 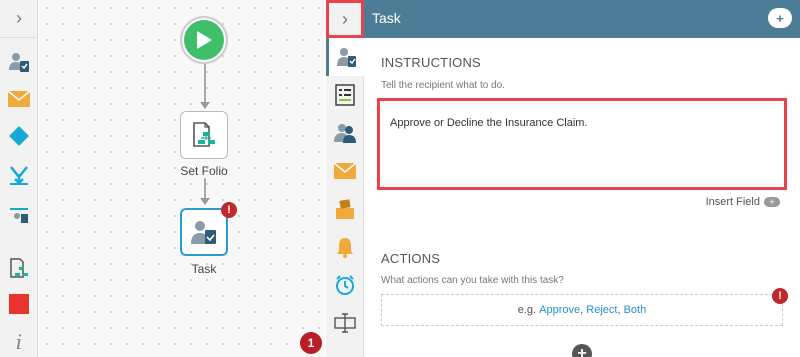 I want to click on panel-title: Task, so click(x=386, y=18).